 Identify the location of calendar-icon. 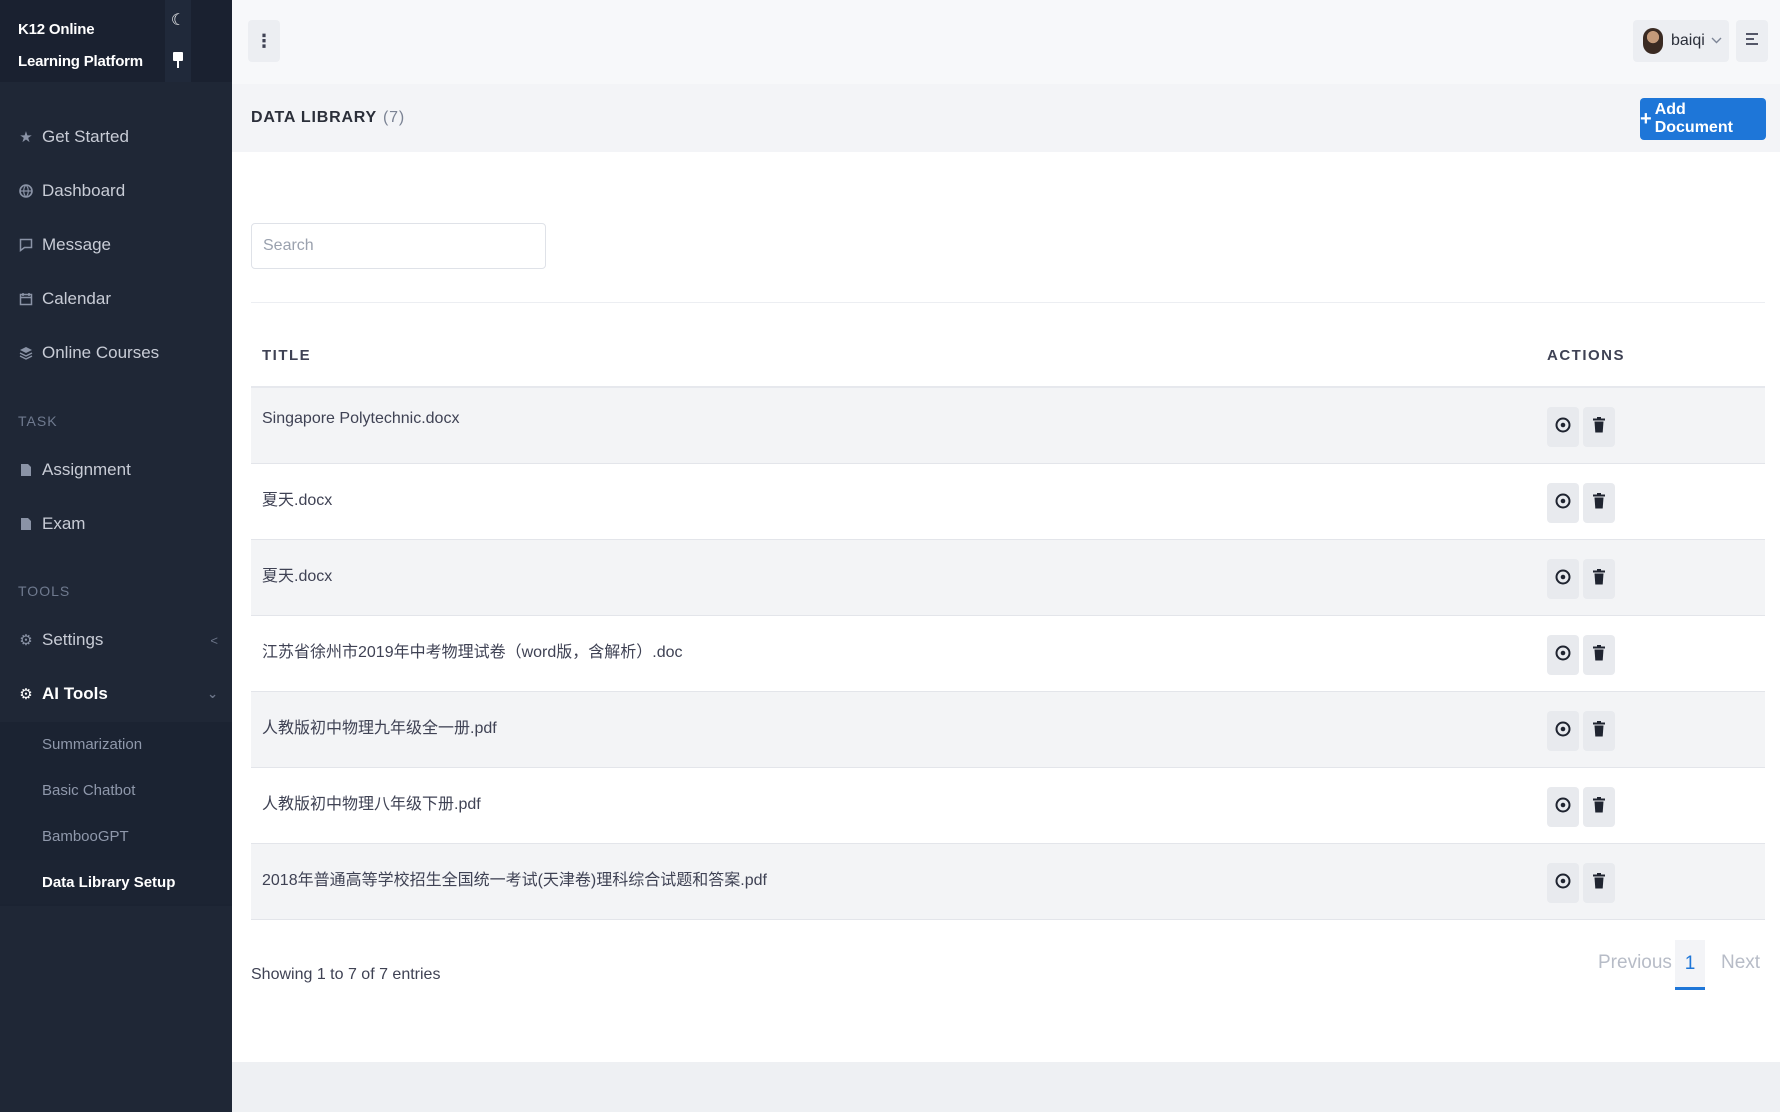
(26, 299).